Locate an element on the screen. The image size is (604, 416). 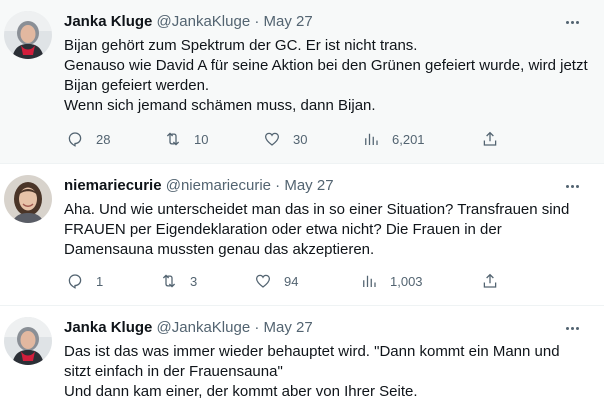
reply-button: 28 is located at coordinates (88, 139).